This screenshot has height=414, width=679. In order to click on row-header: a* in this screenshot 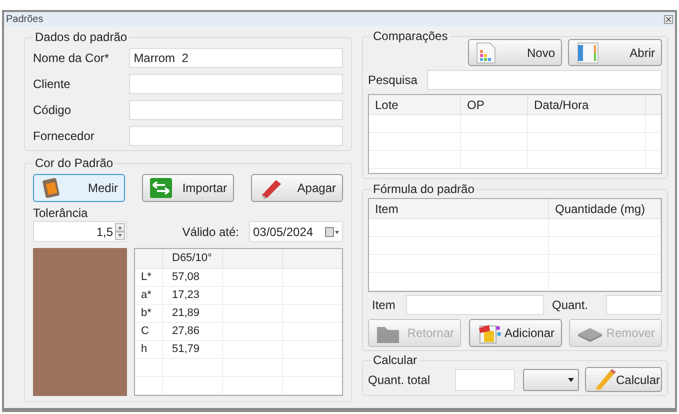, I will do `click(146, 296)`.